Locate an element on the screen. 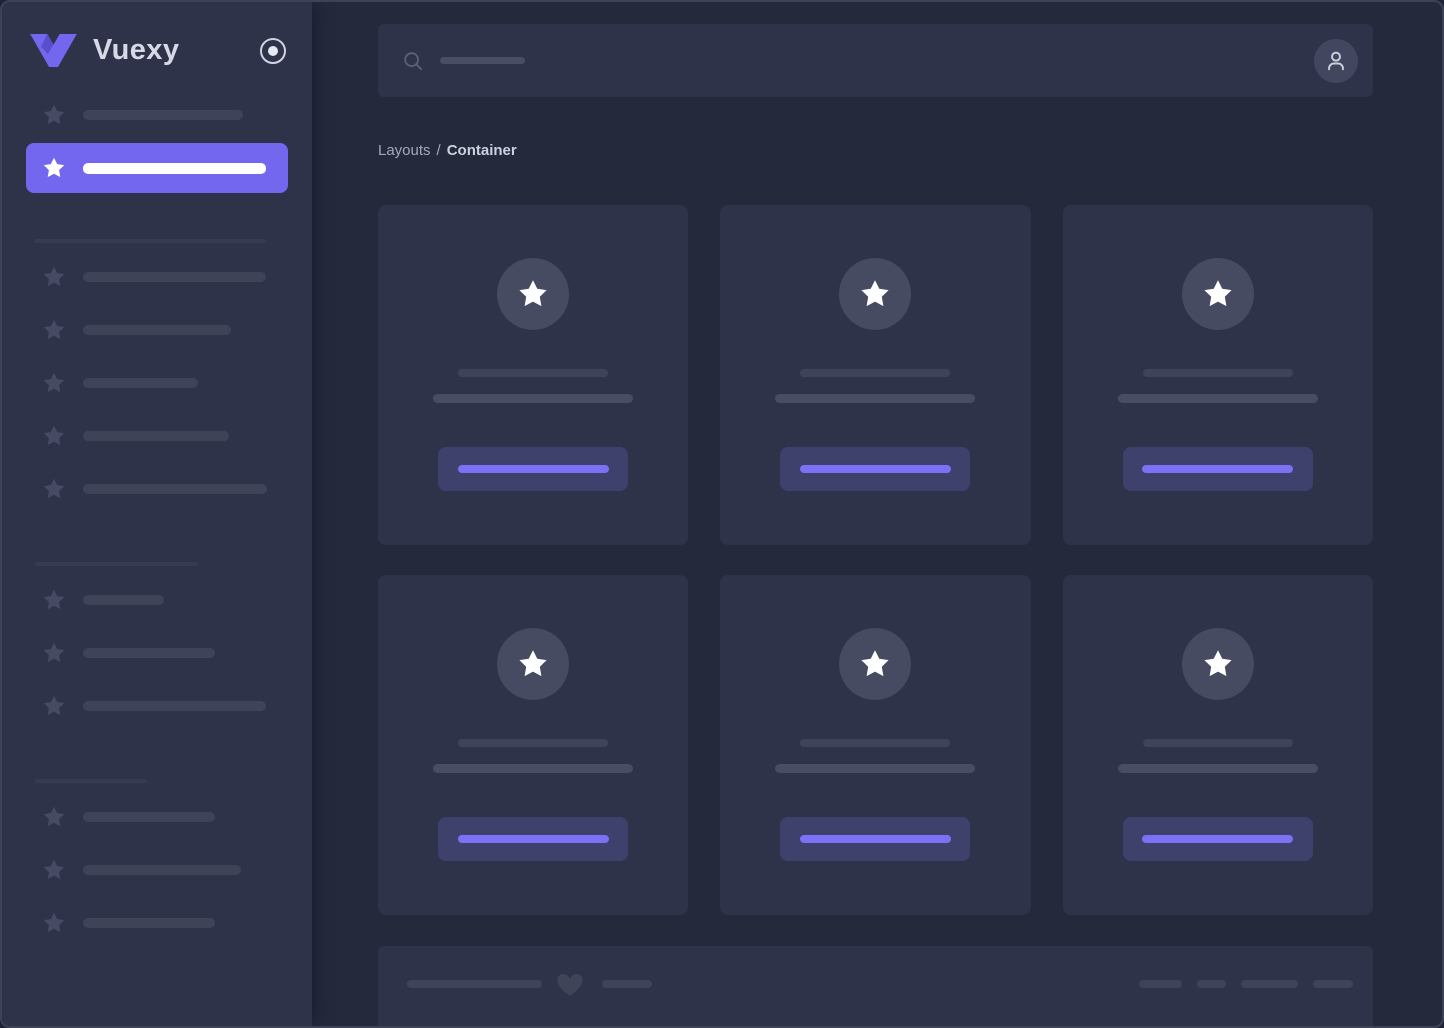 This screenshot has width=1444, height=1028. search-icon is located at coordinates (413, 60).